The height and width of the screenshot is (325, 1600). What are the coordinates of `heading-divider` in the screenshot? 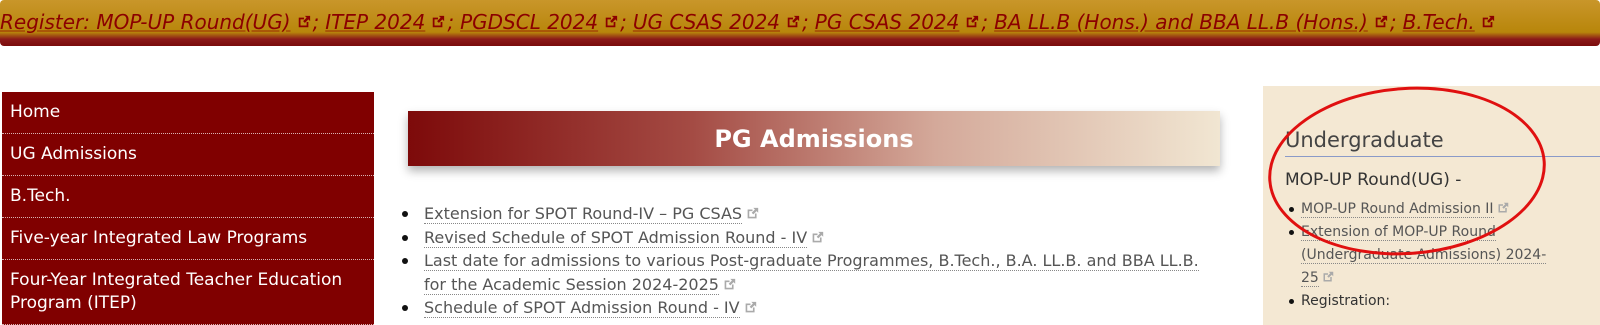 It's located at (1442, 156).